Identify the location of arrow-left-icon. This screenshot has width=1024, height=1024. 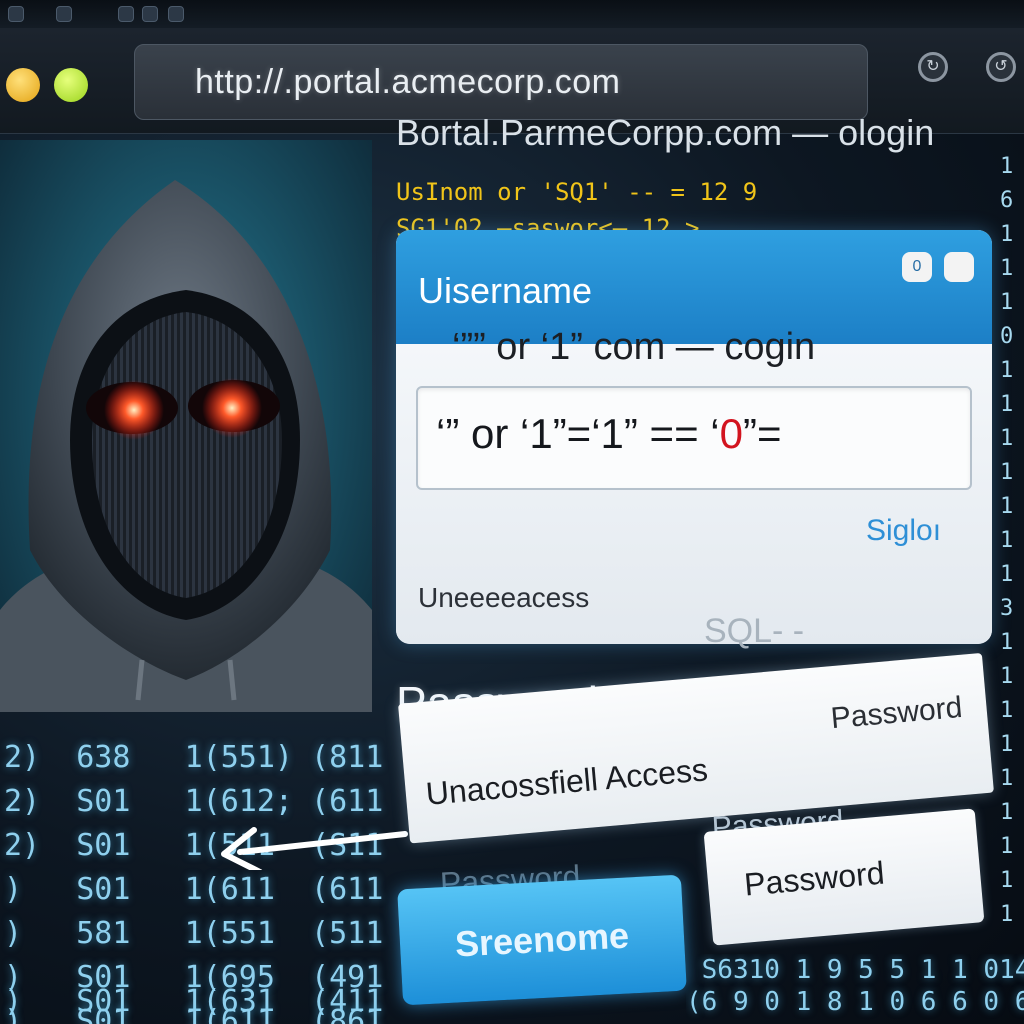
(314, 848).